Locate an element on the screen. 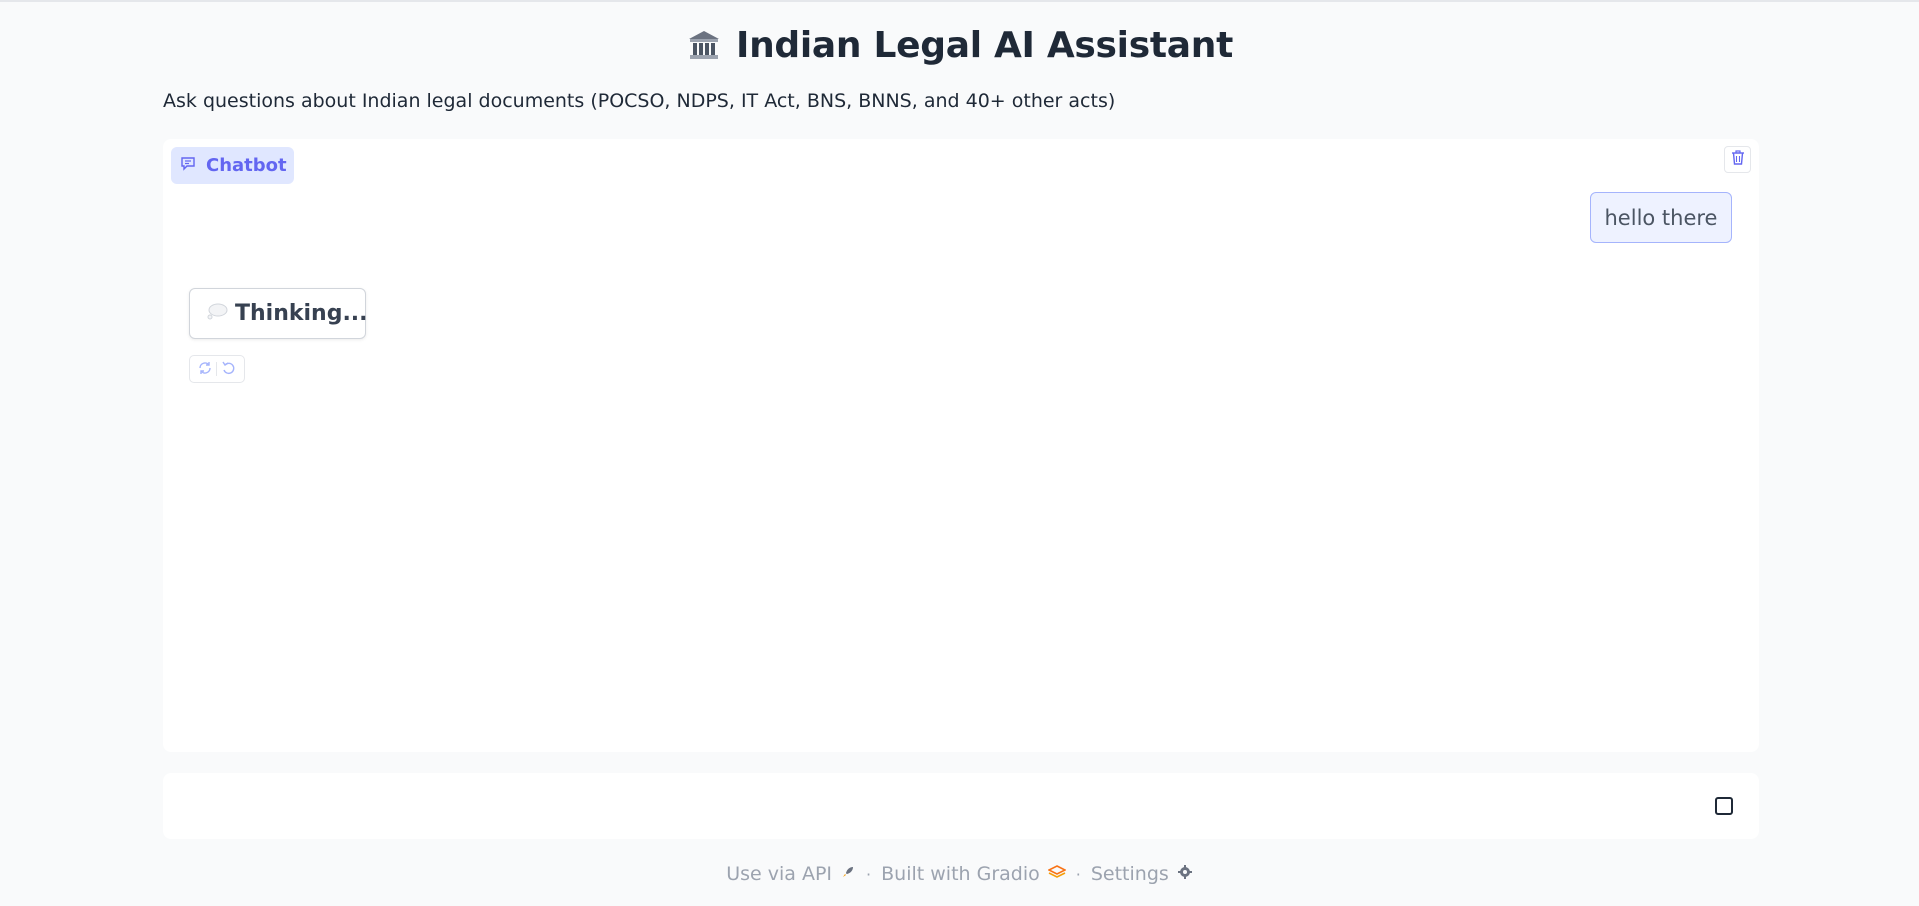  clear-chat-button is located at coordinates (1737, 159).